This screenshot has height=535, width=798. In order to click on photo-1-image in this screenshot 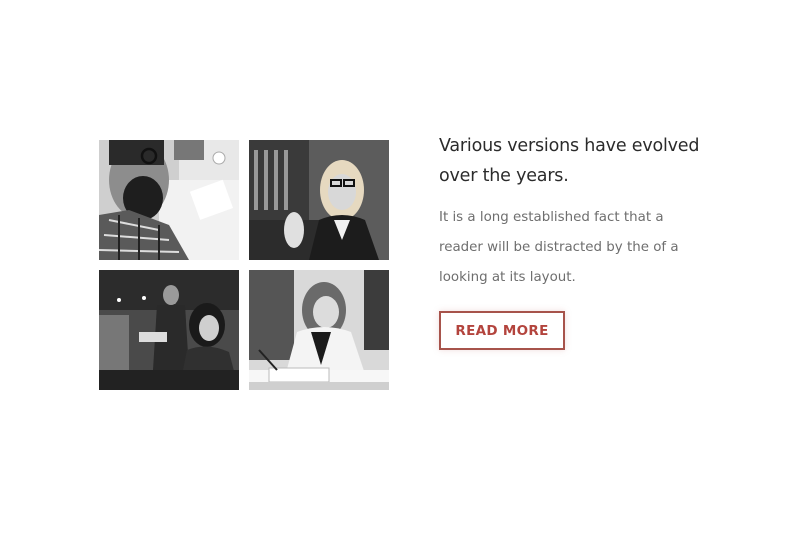, I will do `click(169, 200)`.